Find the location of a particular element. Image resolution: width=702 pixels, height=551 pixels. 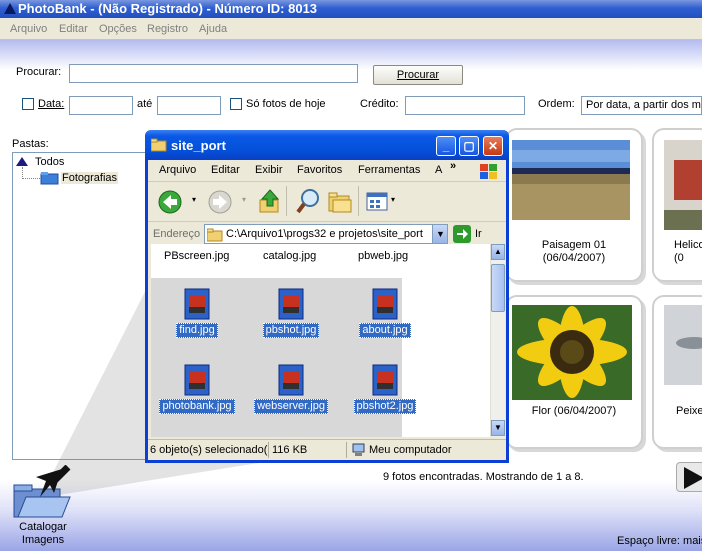

vertical-scrollbar: ▲ ▼ is located at coordinates (497, 340).